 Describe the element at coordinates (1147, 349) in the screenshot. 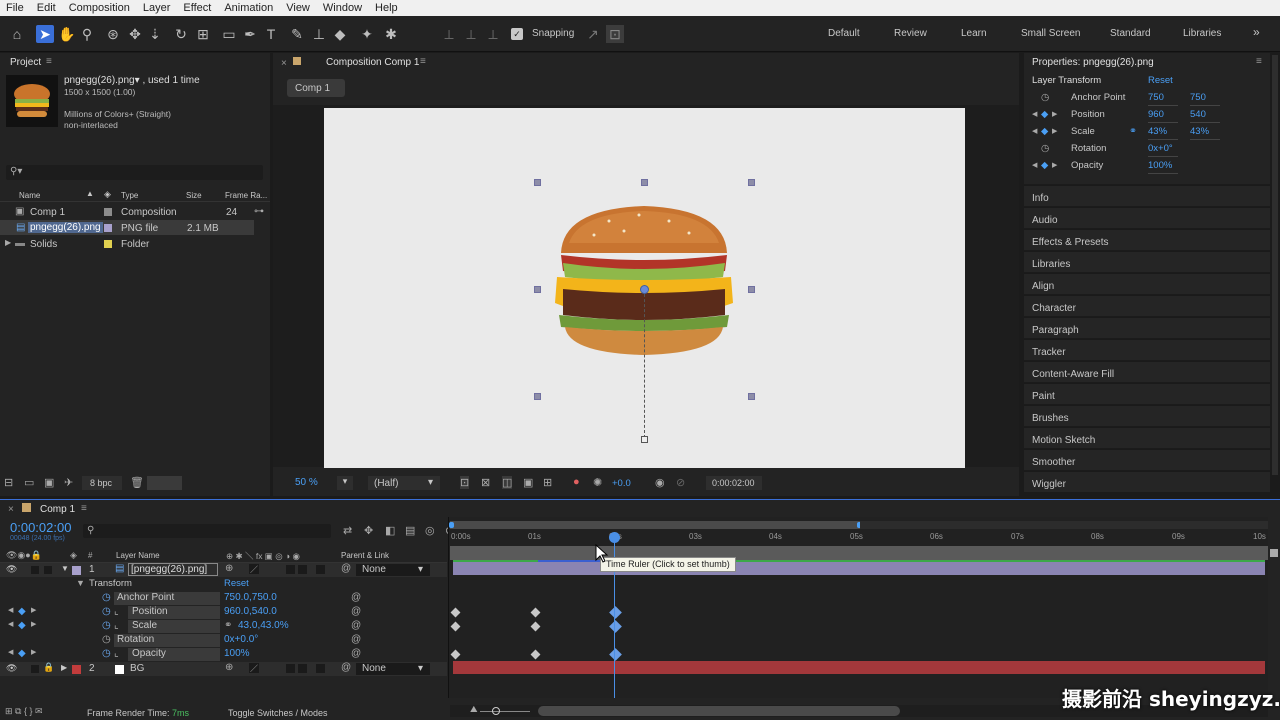

I see `panel-tracker: Tracker` at that location.